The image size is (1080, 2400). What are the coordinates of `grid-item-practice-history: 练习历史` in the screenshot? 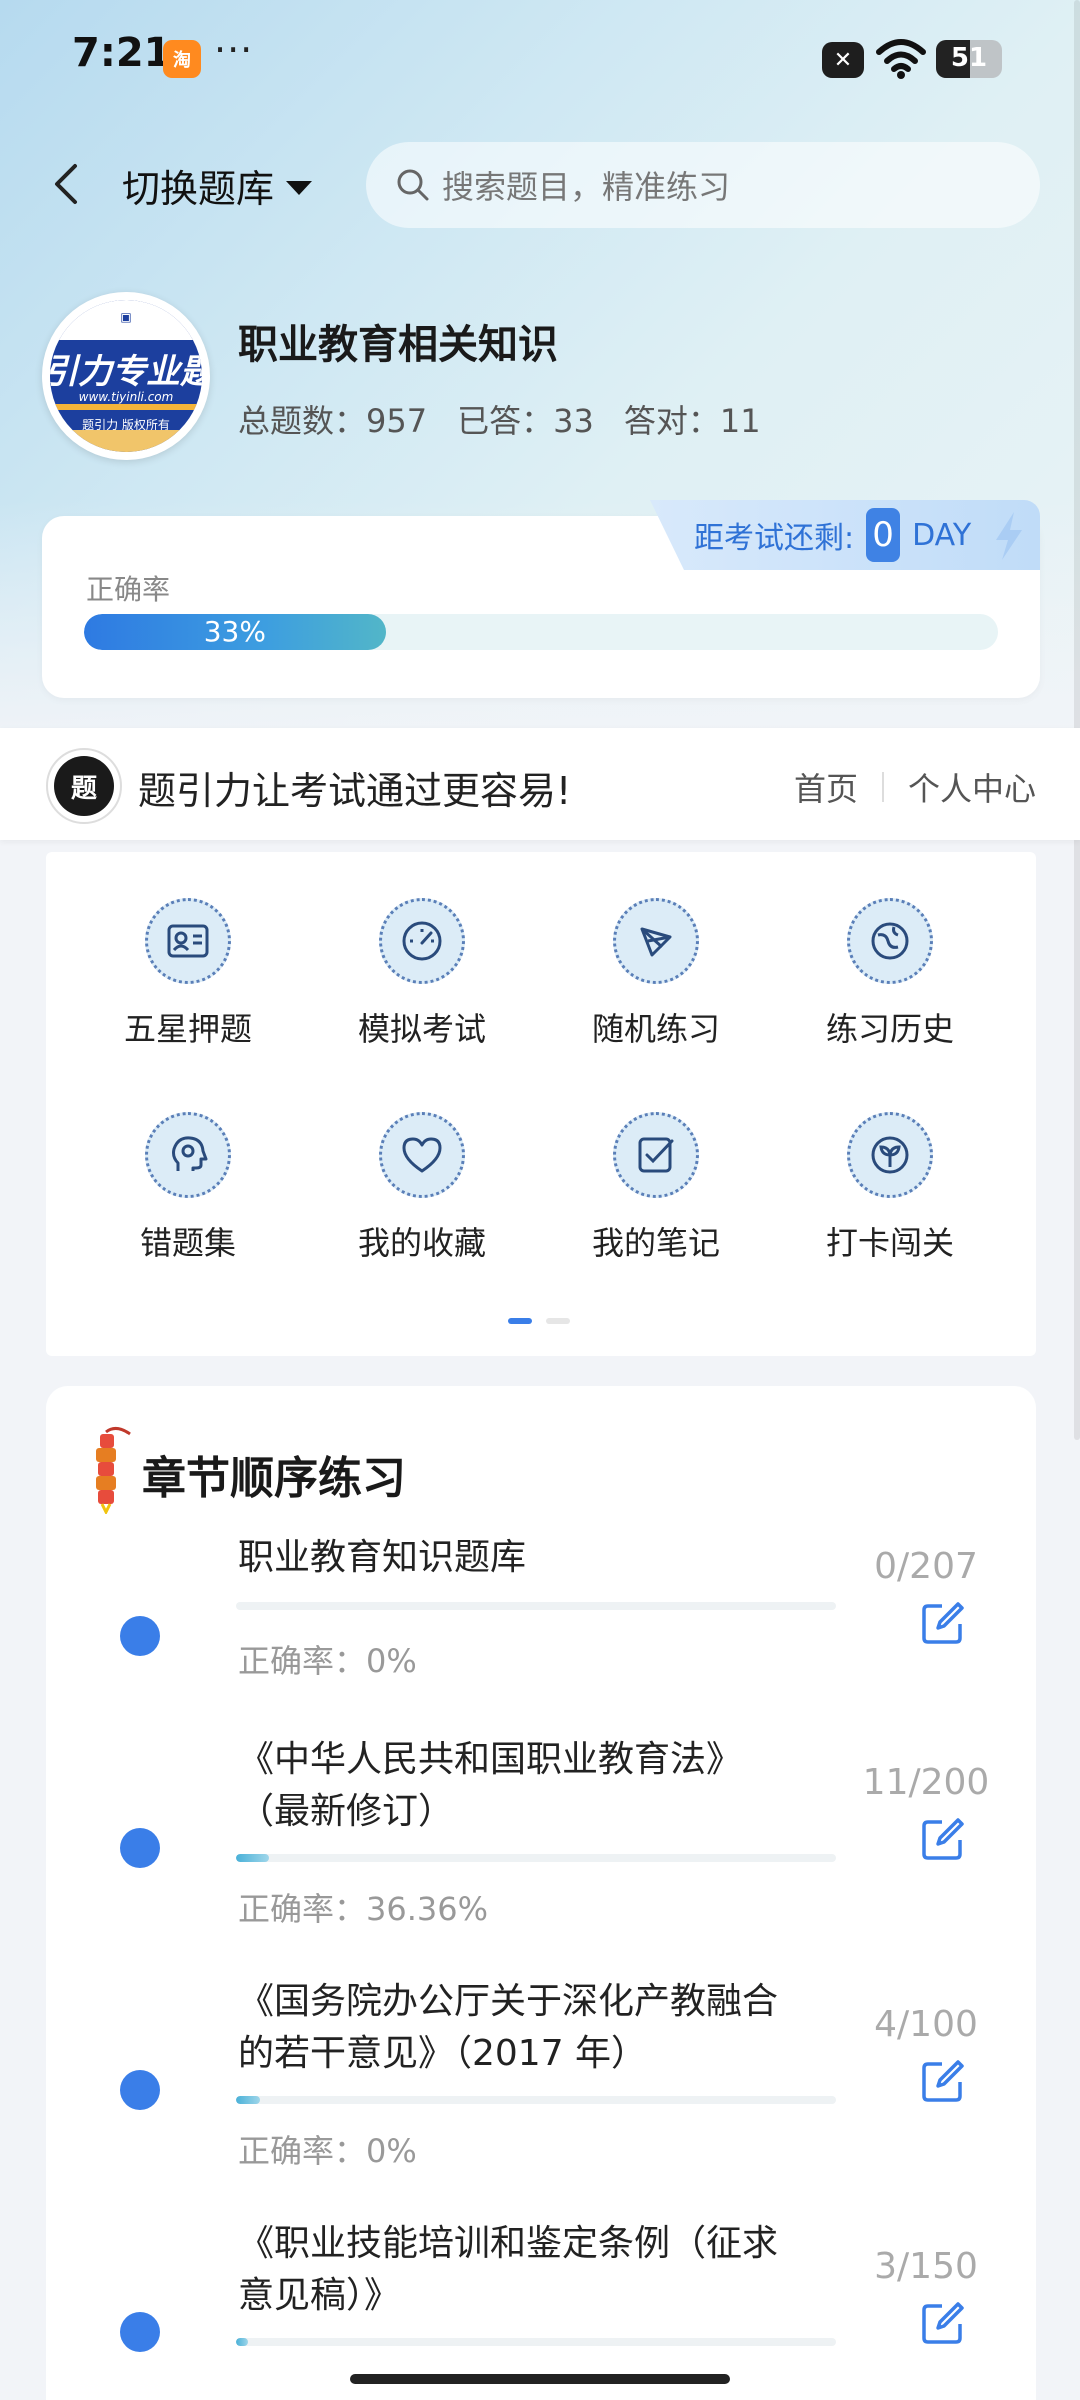 It's located at (890, 974).